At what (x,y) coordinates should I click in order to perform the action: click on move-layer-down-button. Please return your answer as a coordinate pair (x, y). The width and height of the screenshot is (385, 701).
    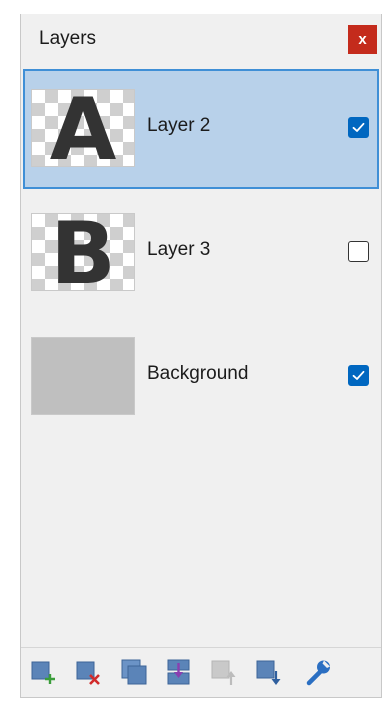
    Looking at the image, I should click on (269, 672).